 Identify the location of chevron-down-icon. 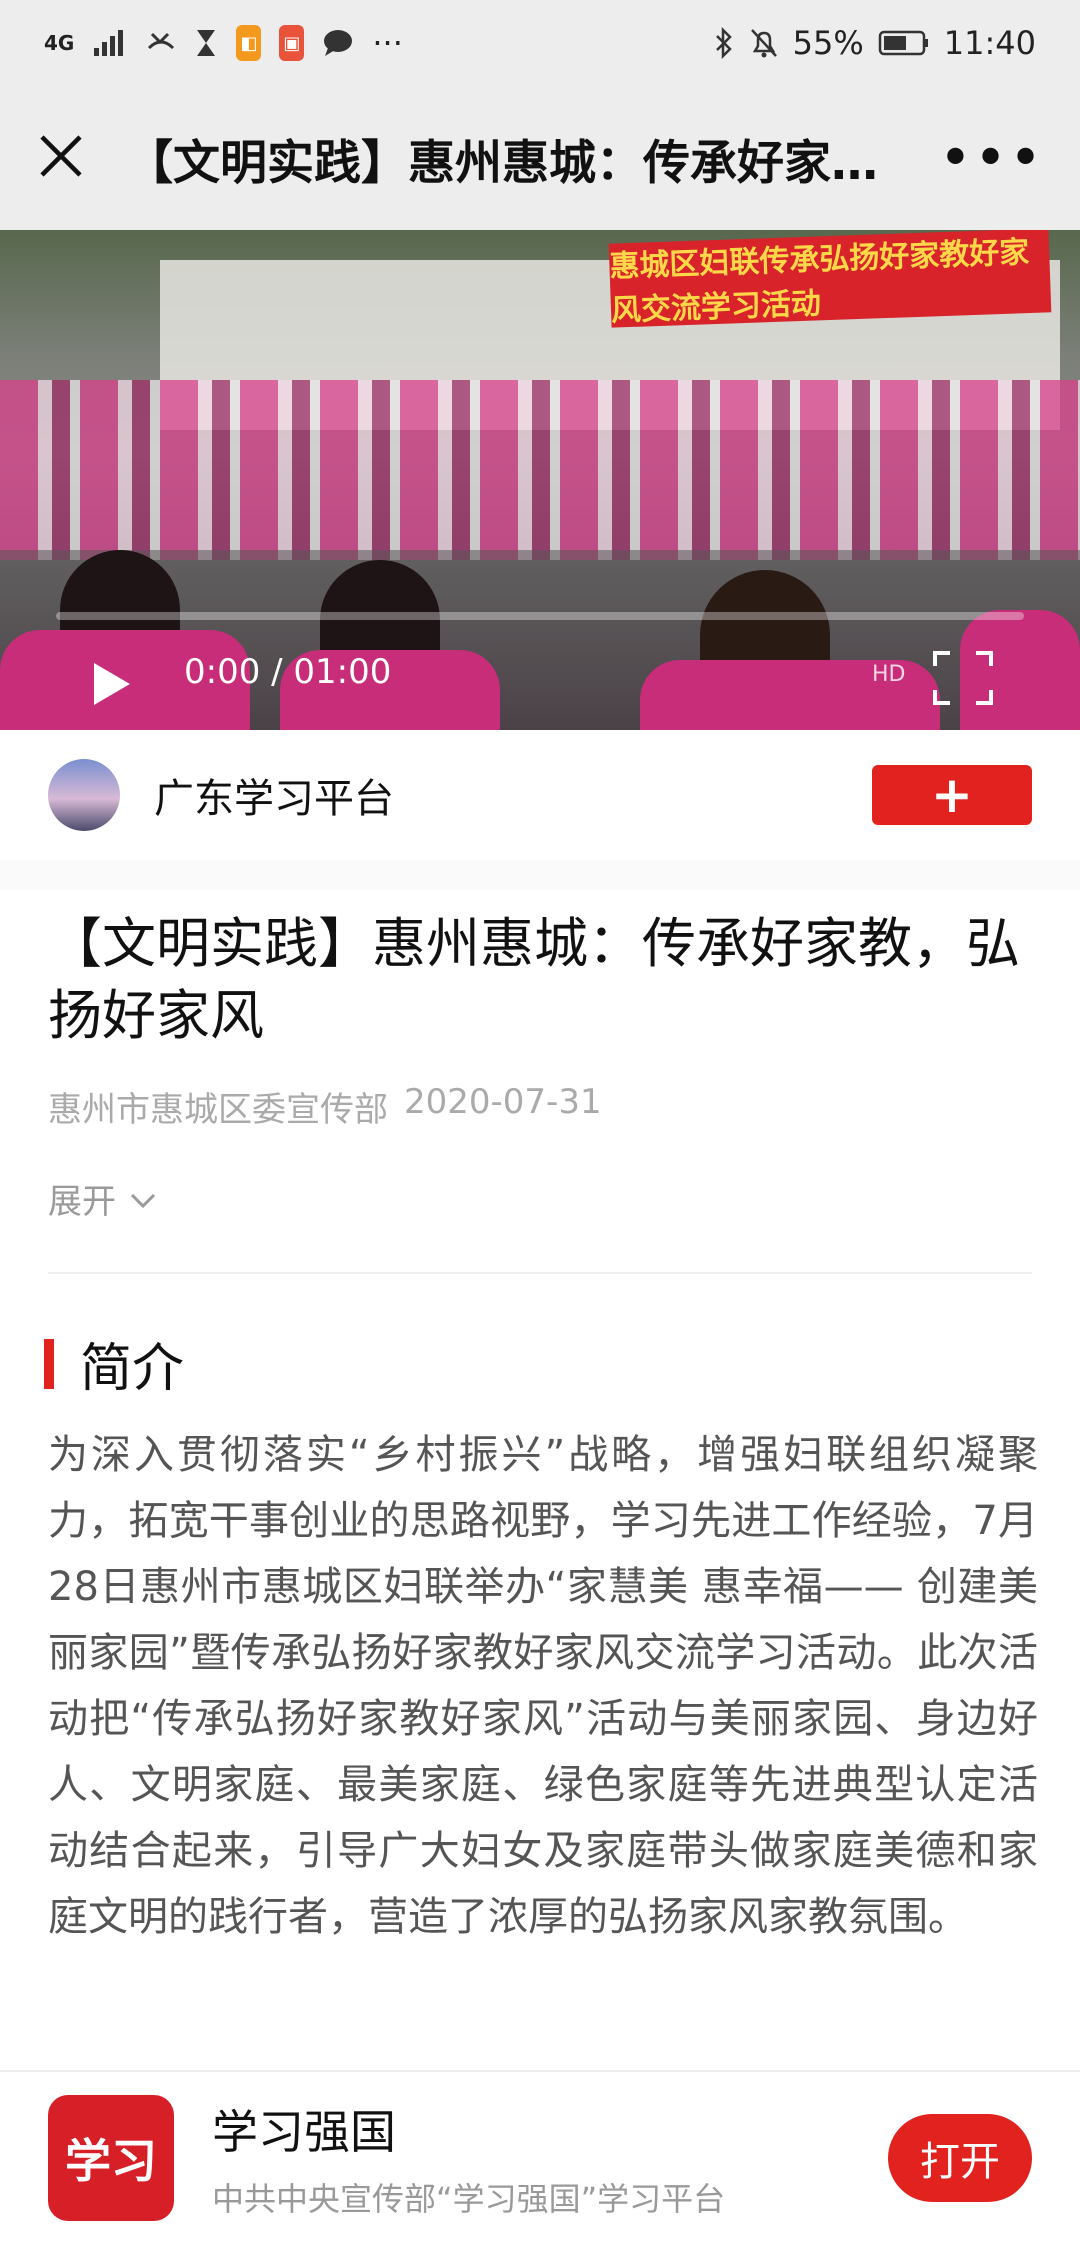
(143, 1199).